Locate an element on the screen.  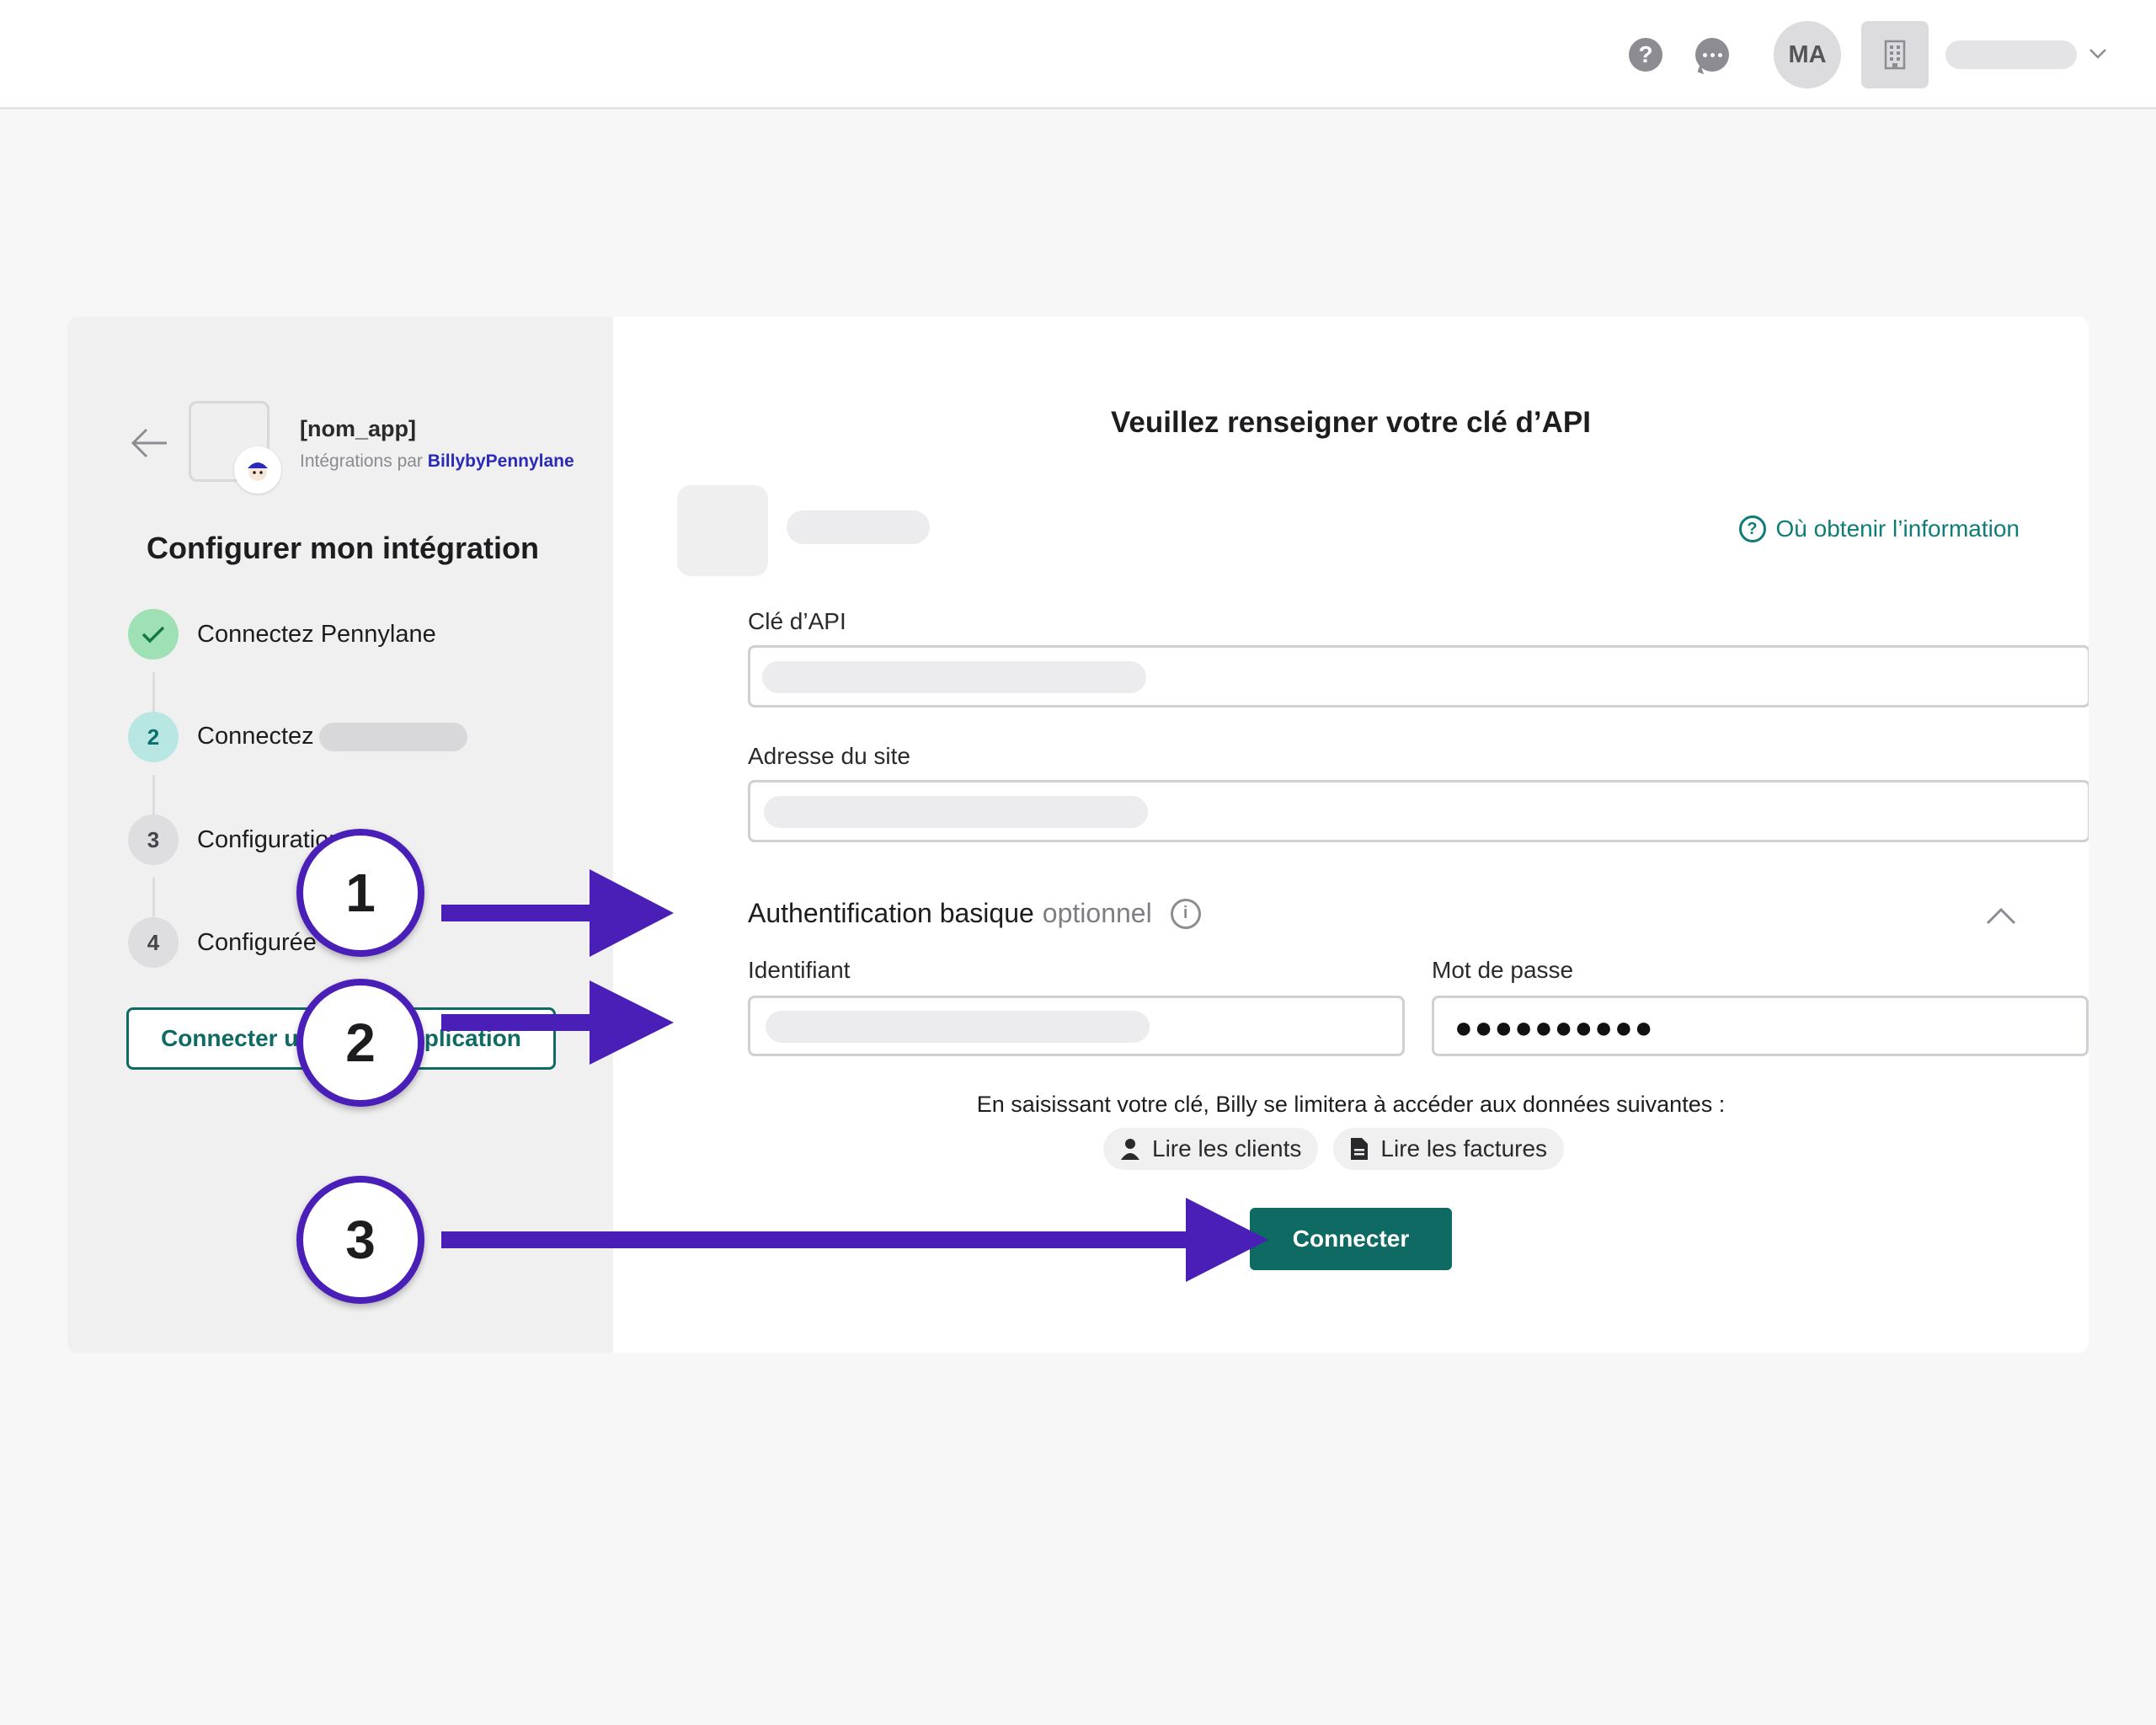
annotation-2: 2 is located at coordinates (360, 1043).